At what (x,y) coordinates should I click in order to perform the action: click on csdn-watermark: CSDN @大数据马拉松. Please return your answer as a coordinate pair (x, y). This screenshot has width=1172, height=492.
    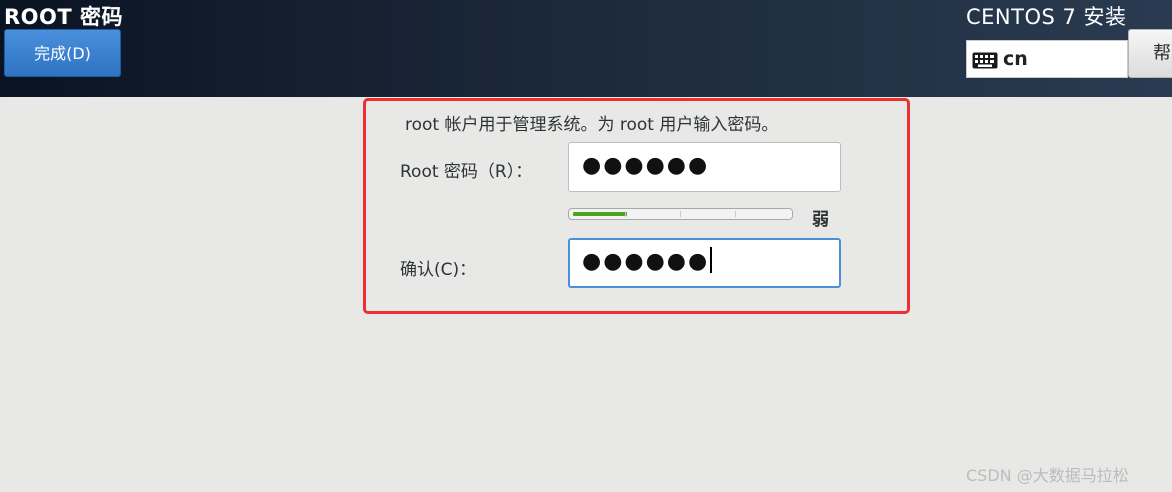
    Looking at the image, I should click on (1047, 475).